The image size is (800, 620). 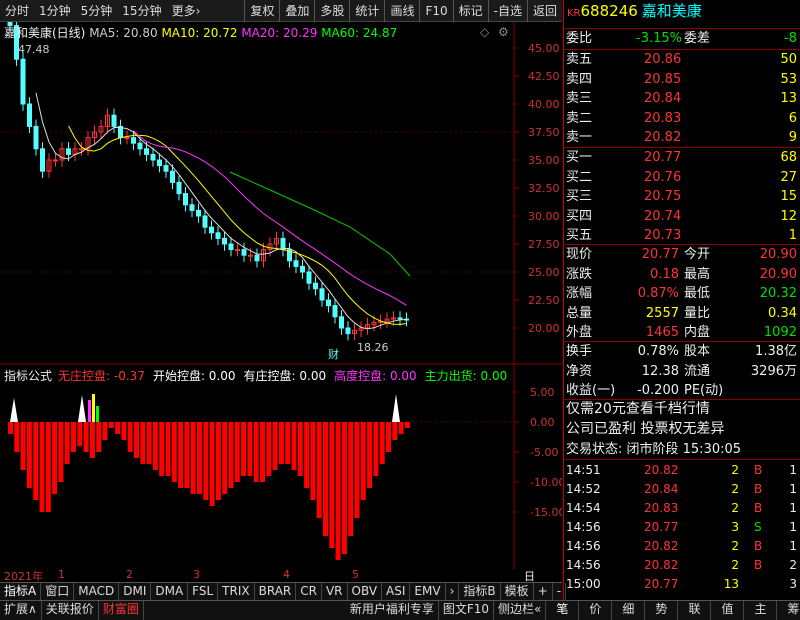 I want to click on indicator-tab-13: ›, so click(x=453, y=591).